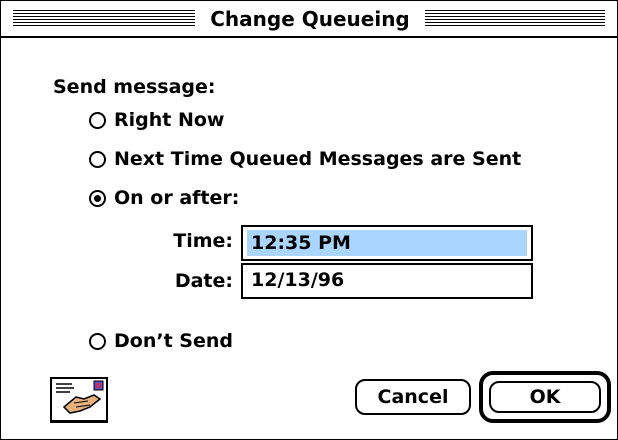 This screenshot has width=618, height=440. I want to click on option-next-time: Next Time Queued Messages are Sent, so click(305, 159).